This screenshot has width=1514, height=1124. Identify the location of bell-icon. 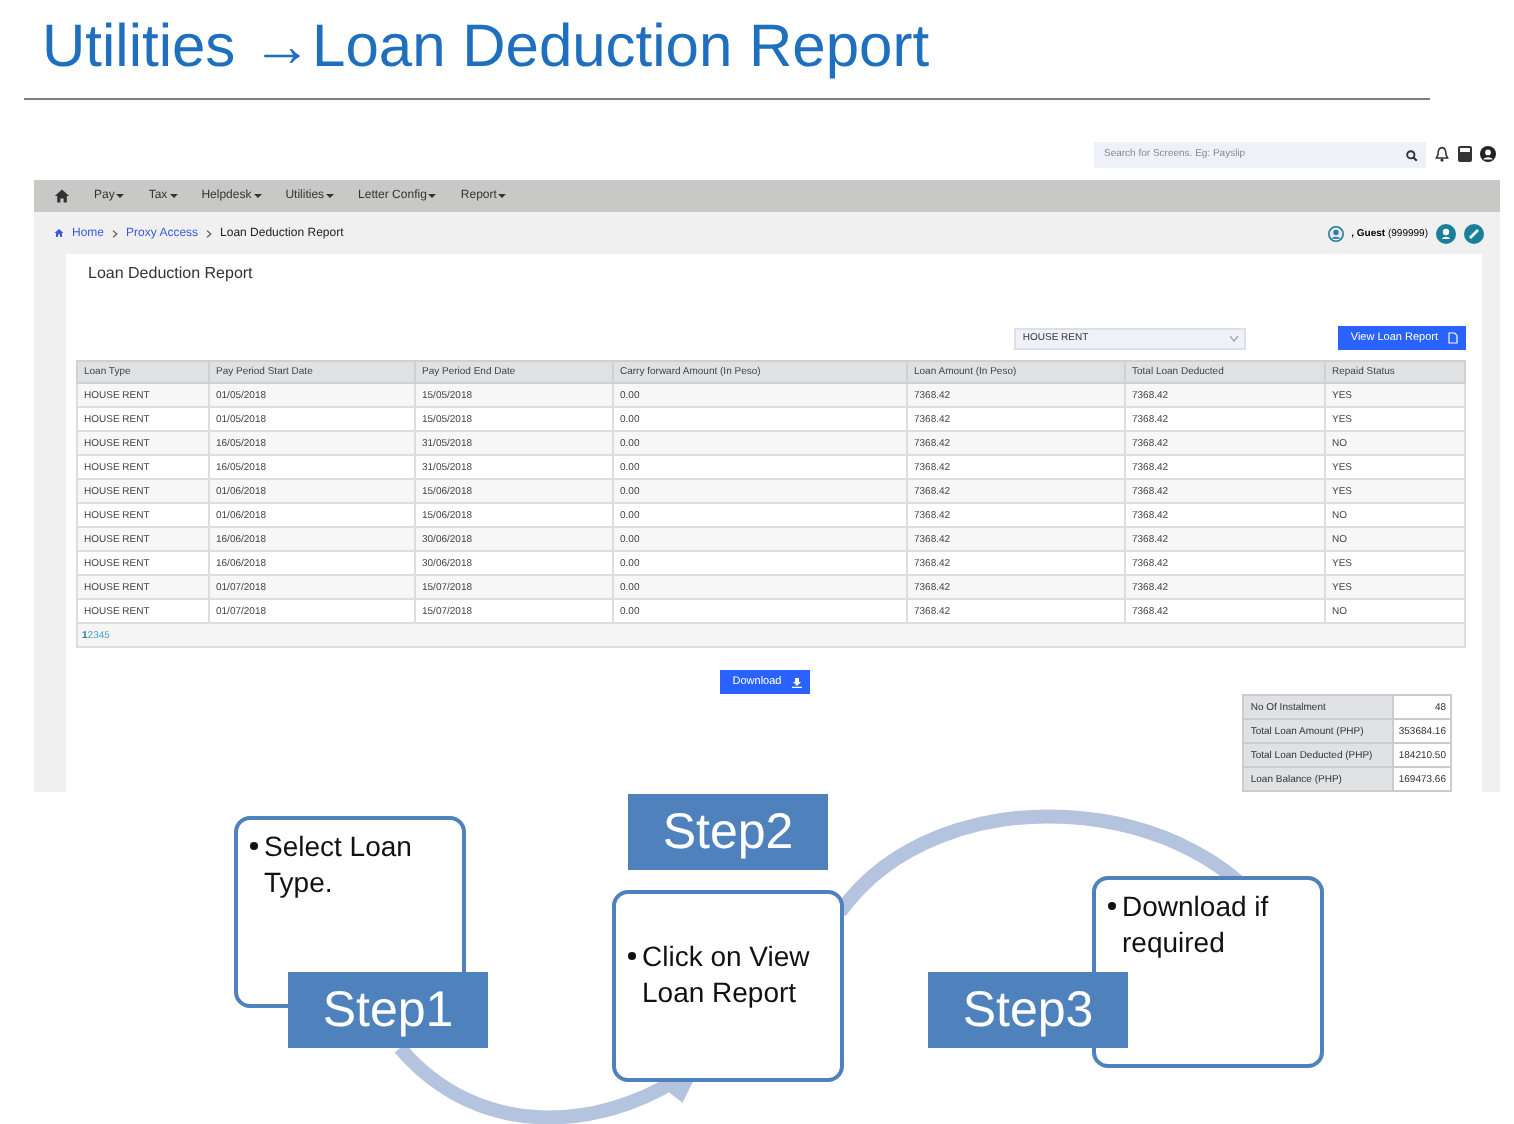
(1442, 154).